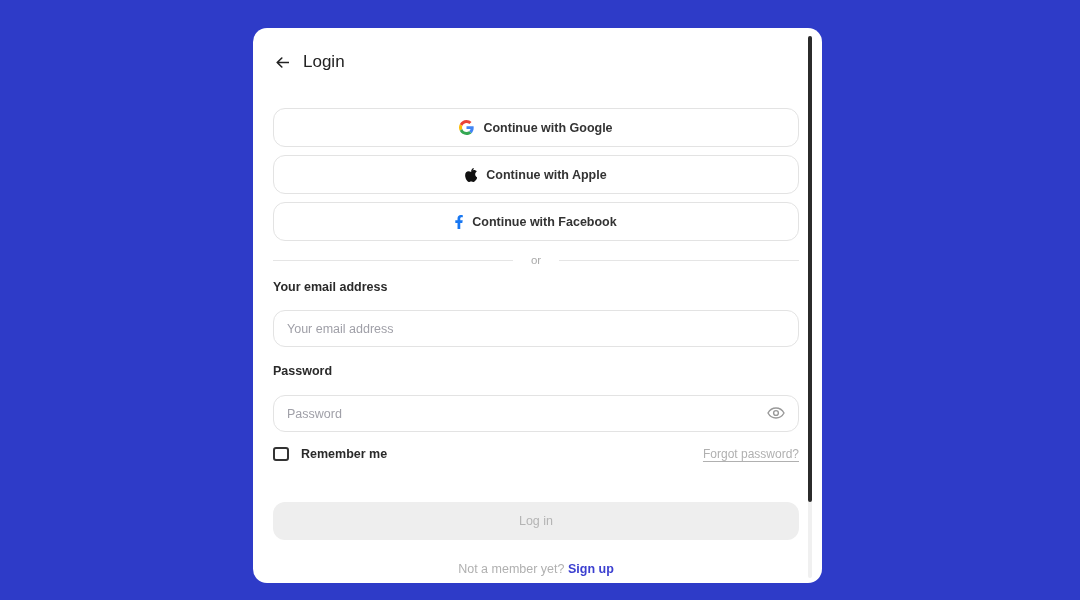 Image resolution: width=1080 pixels, height=600 pixels. What do you see at coordinates (536, 174) in the screenshot?
I see `apple-login-button: Continue with Apple` at bounding box center [536, 174].